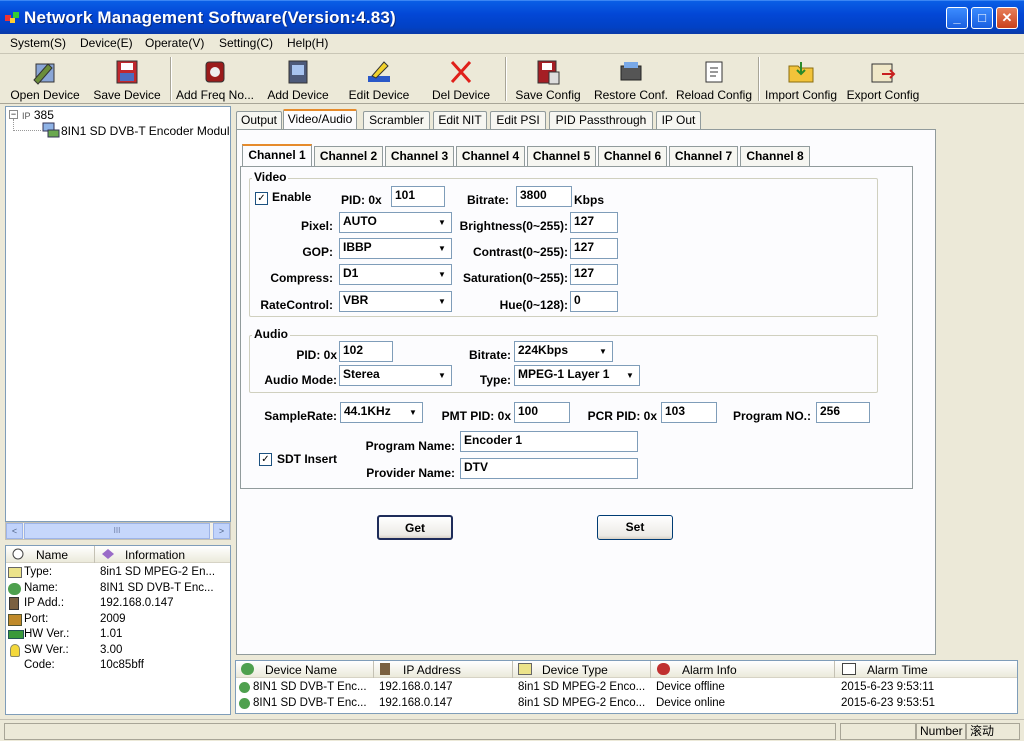  What do you see at coordinates (1007, 18) in the screenshot?
I see `close-button: ✕` at bounding box center [1007, 18].